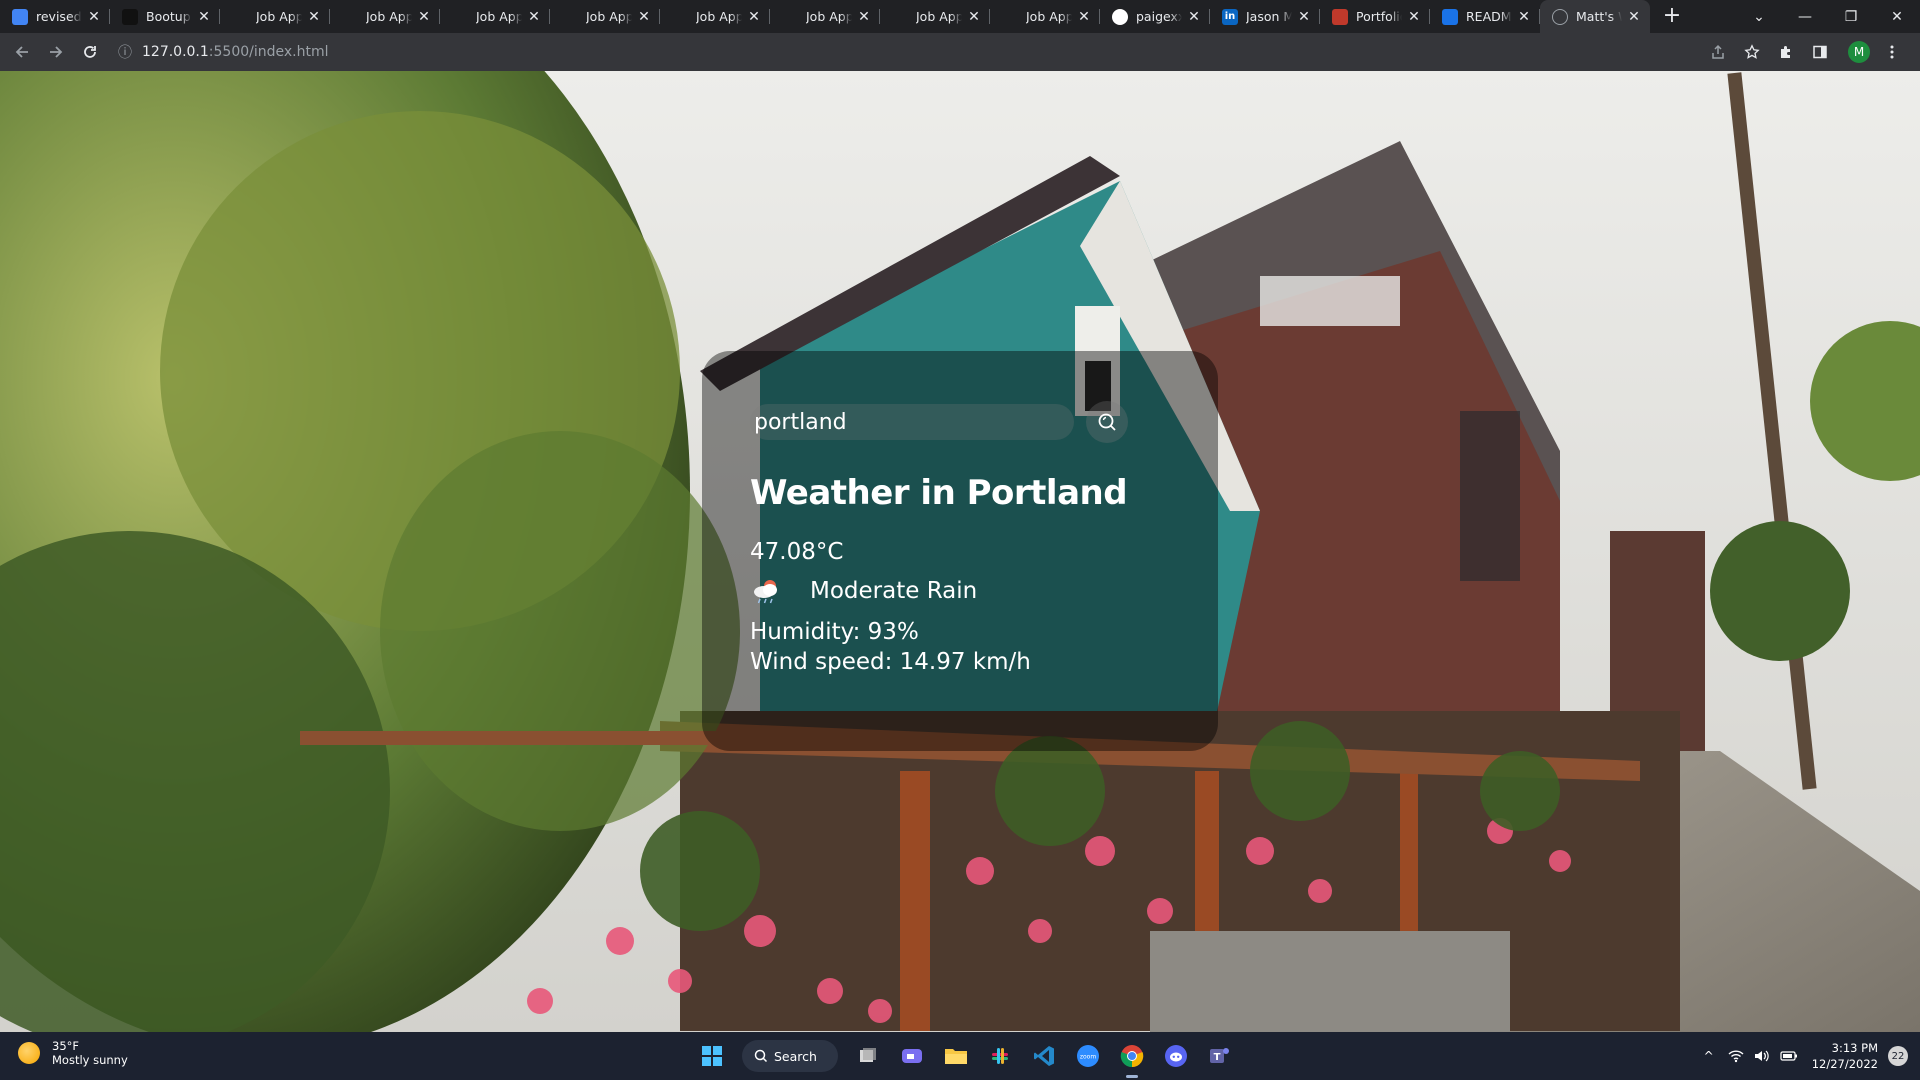 Image resolution: width=1920 pixels, height=1080 pixels. What do you see at coordinates (1762, 1056) in the screenshot?
I see `volume-icon` at bounding box center [1762, 1056].